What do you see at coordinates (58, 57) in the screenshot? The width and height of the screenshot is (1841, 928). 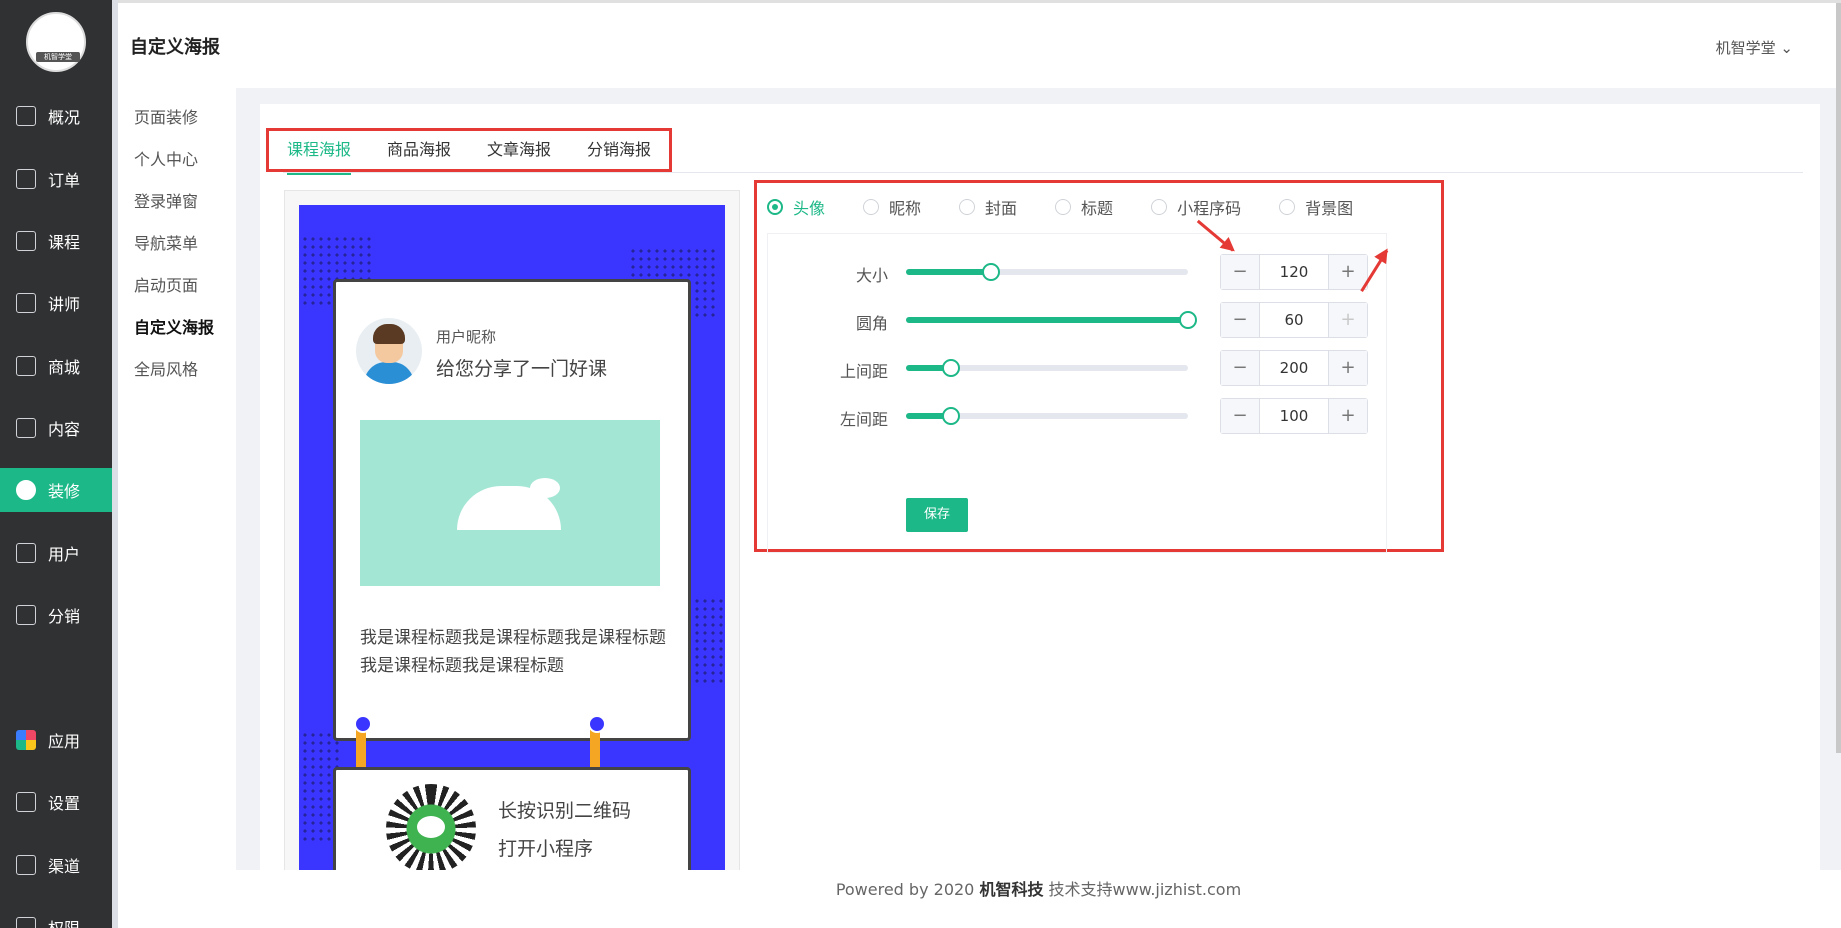 I see `logo-text: 机智学堂` at bounding box center [58, 57].